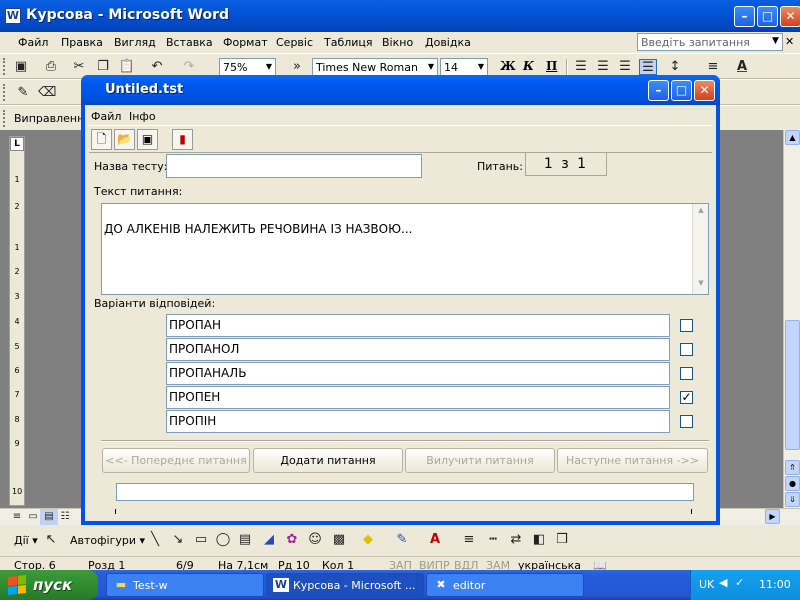 The image size is (800, 600). What do you see at coordinates (103, 67) in the screenshot?
I see `copy-icon: ❐` at bounding box center [103, 67].